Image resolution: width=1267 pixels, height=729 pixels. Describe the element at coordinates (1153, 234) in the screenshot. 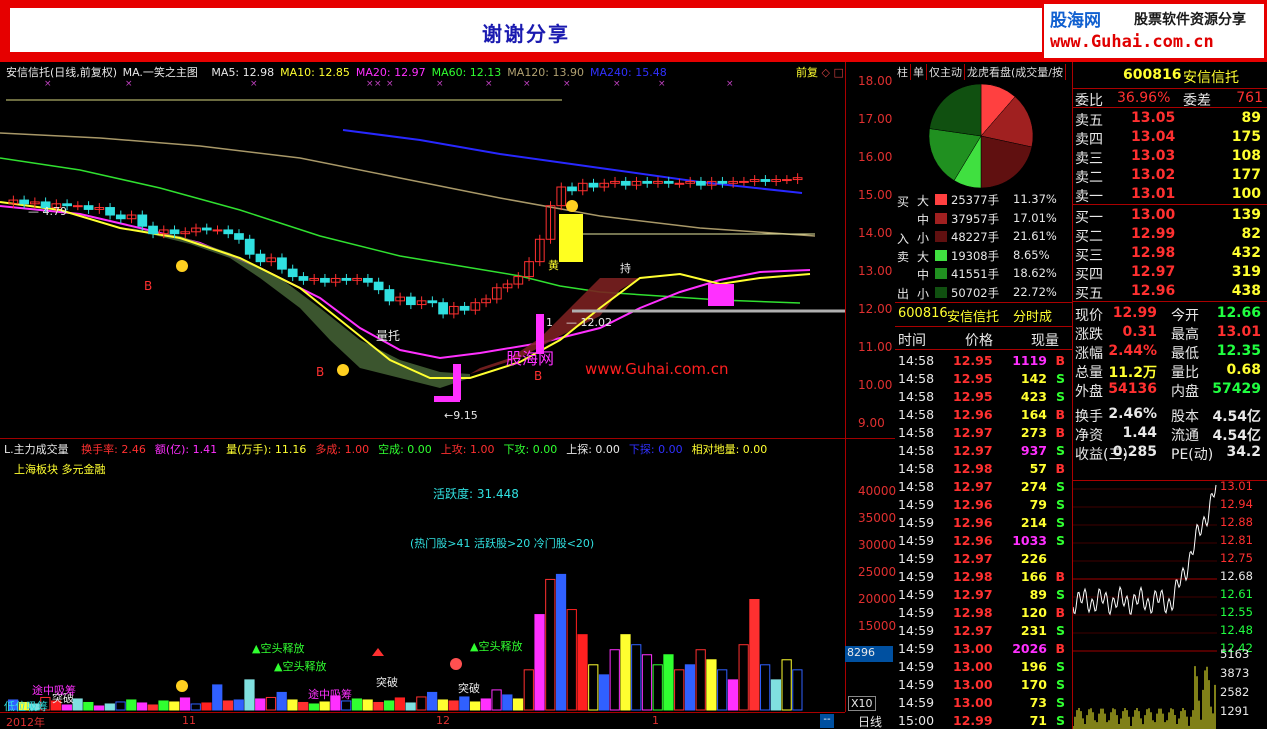

I see `bids-price: 12.99` at that location.